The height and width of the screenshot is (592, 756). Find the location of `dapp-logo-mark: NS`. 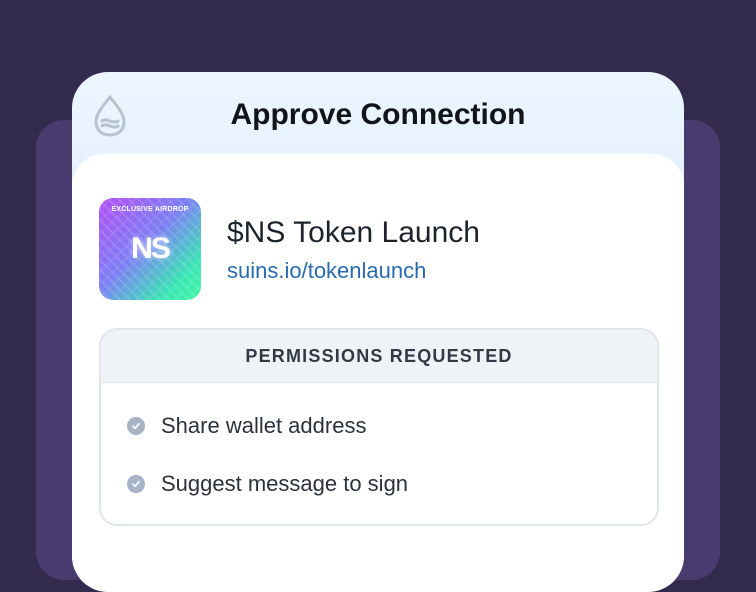

dapp-logo-mark: NS is located at coordinates (151, 248).